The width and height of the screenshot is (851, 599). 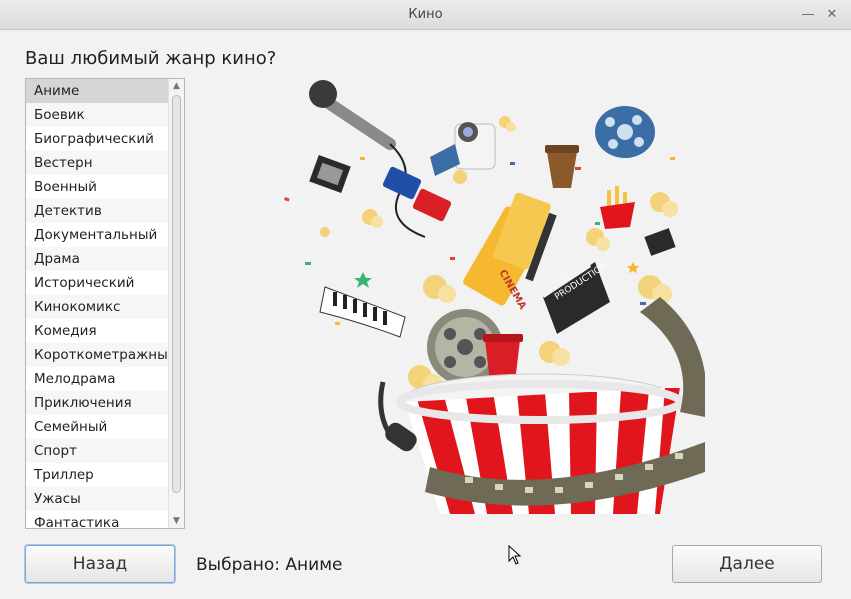 What do you see at coordinates (832, 15) in the screenshot?
I see `close-icon: ✕` at bounding box center [832, 15].